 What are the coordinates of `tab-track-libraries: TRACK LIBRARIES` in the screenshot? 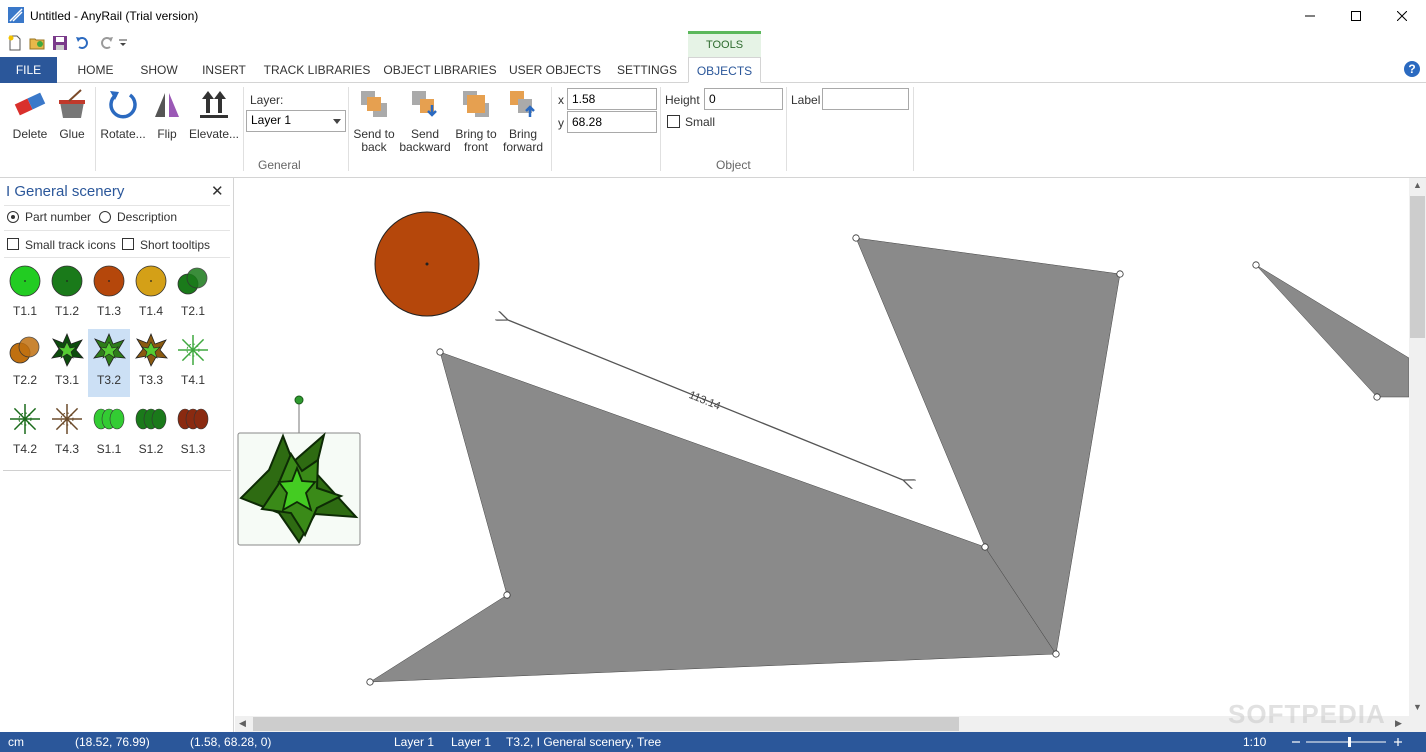 It's located at (317, 70).